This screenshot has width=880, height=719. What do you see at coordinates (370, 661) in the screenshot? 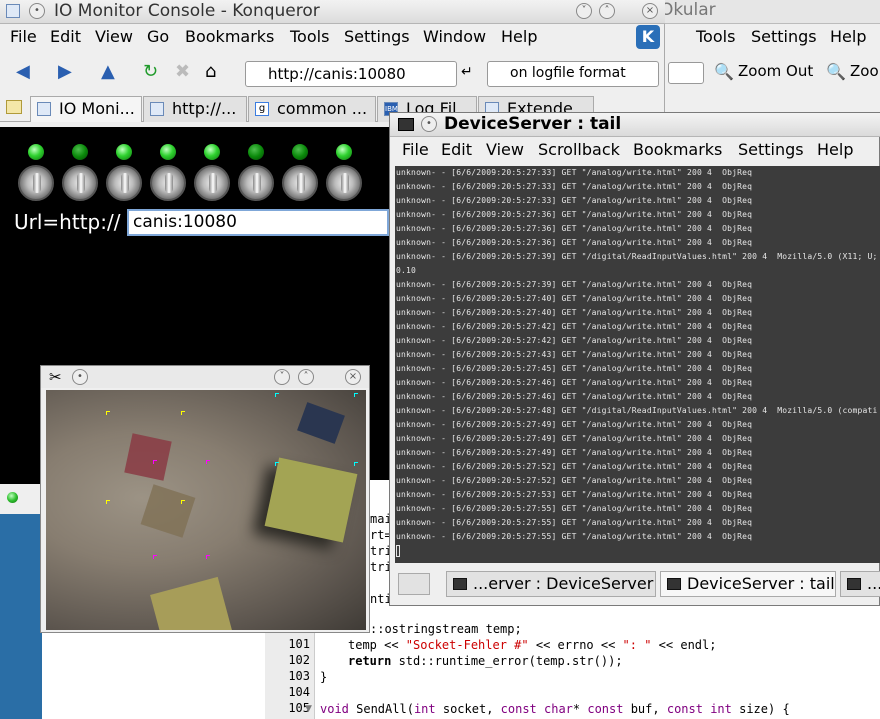
I see `code-keyword: return` at bounding box center [370, 661].